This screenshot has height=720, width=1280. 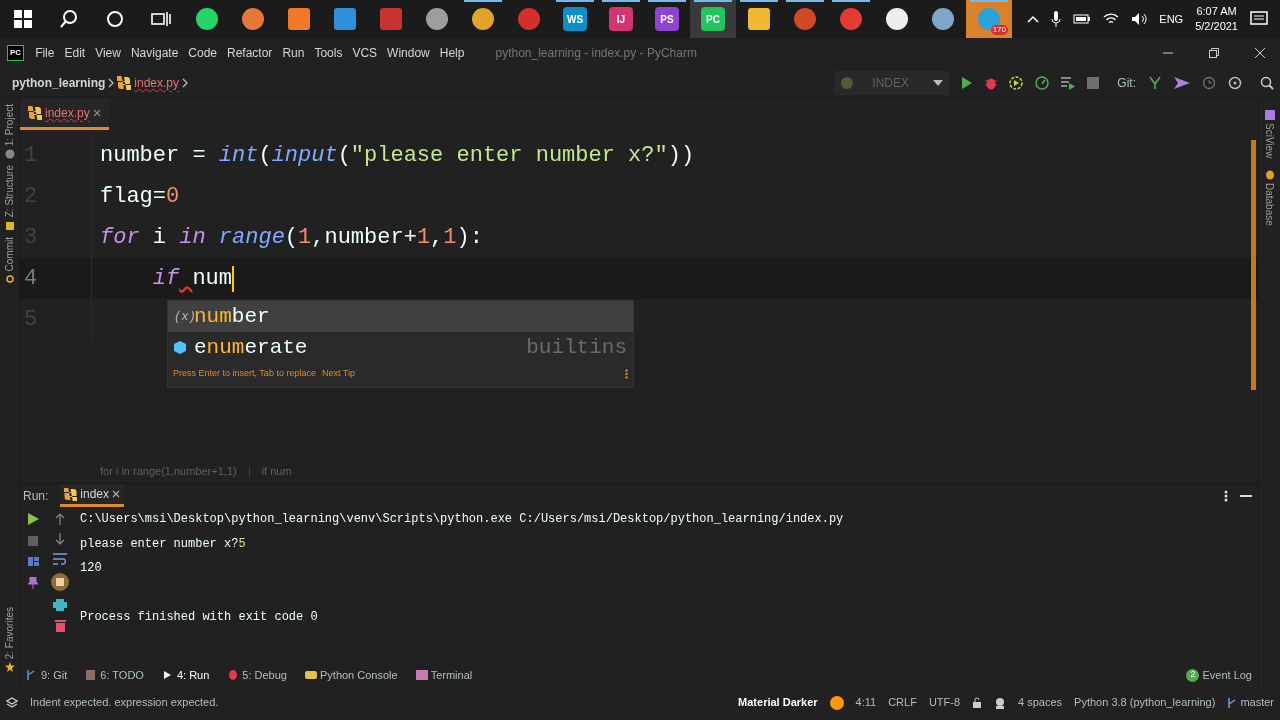 I want to click on tool-window-button: 2: Favorites, so click(x=9, y=639).